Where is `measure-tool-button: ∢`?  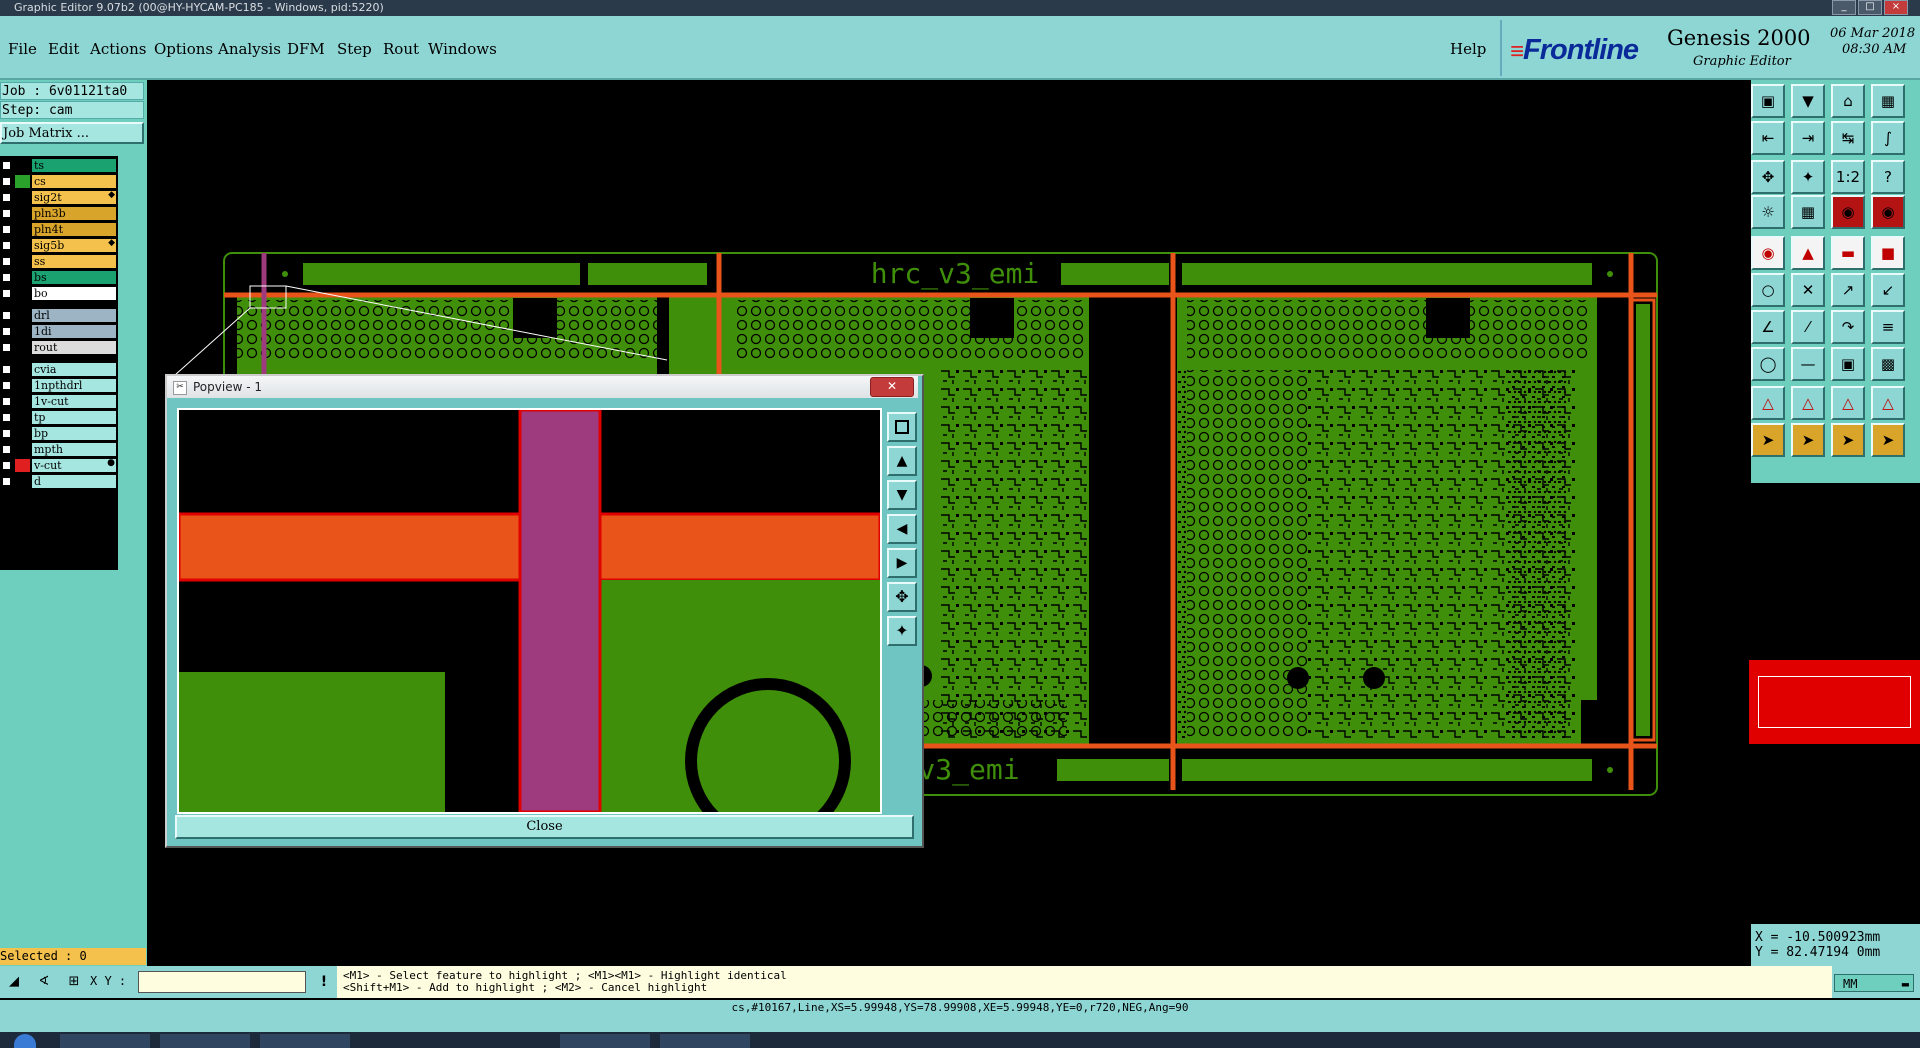
measure-tool-button: ∢ is located at coordinates (44, 982).